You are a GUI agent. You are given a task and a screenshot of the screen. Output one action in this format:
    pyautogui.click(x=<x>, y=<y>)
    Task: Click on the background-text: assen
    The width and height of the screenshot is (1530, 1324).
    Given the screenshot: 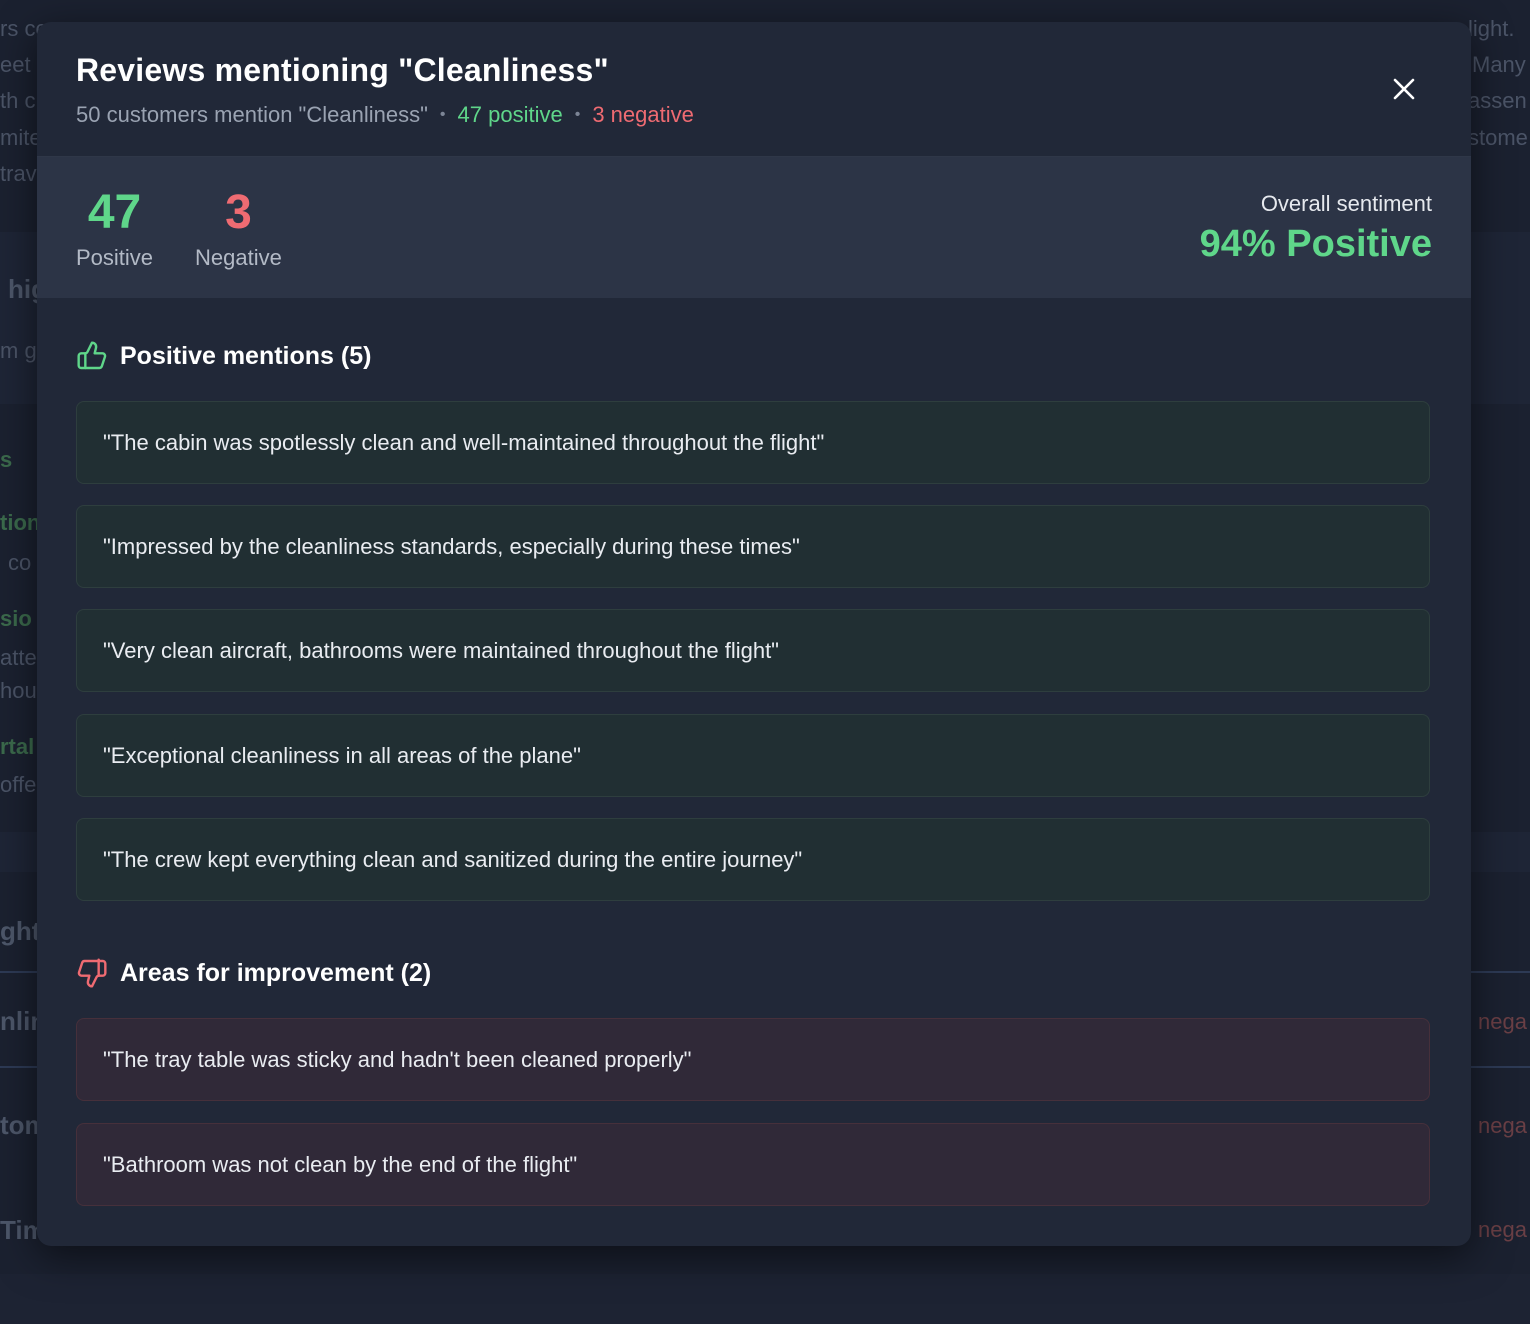 What is the action you would take?
    pyautogui.click(x=1497, y=100)
    